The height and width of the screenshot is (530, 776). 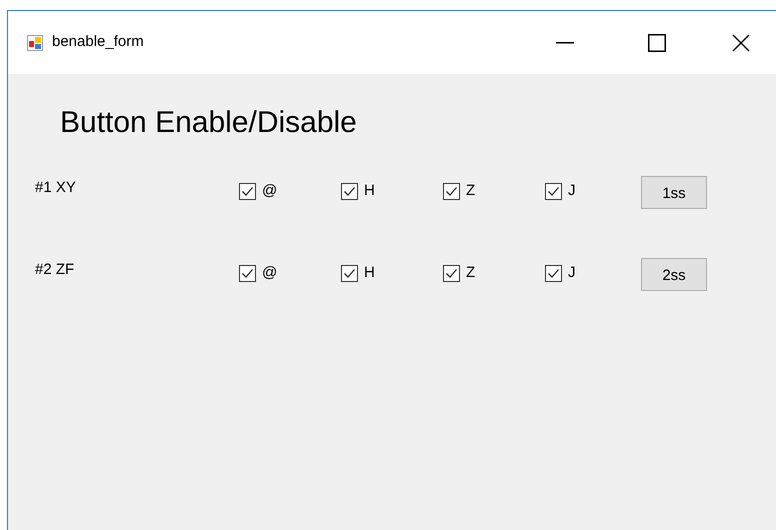 What do you see at coordinates (741, 43) in the screenshot?
I see `close-icon` at bounding box center [741, 43].